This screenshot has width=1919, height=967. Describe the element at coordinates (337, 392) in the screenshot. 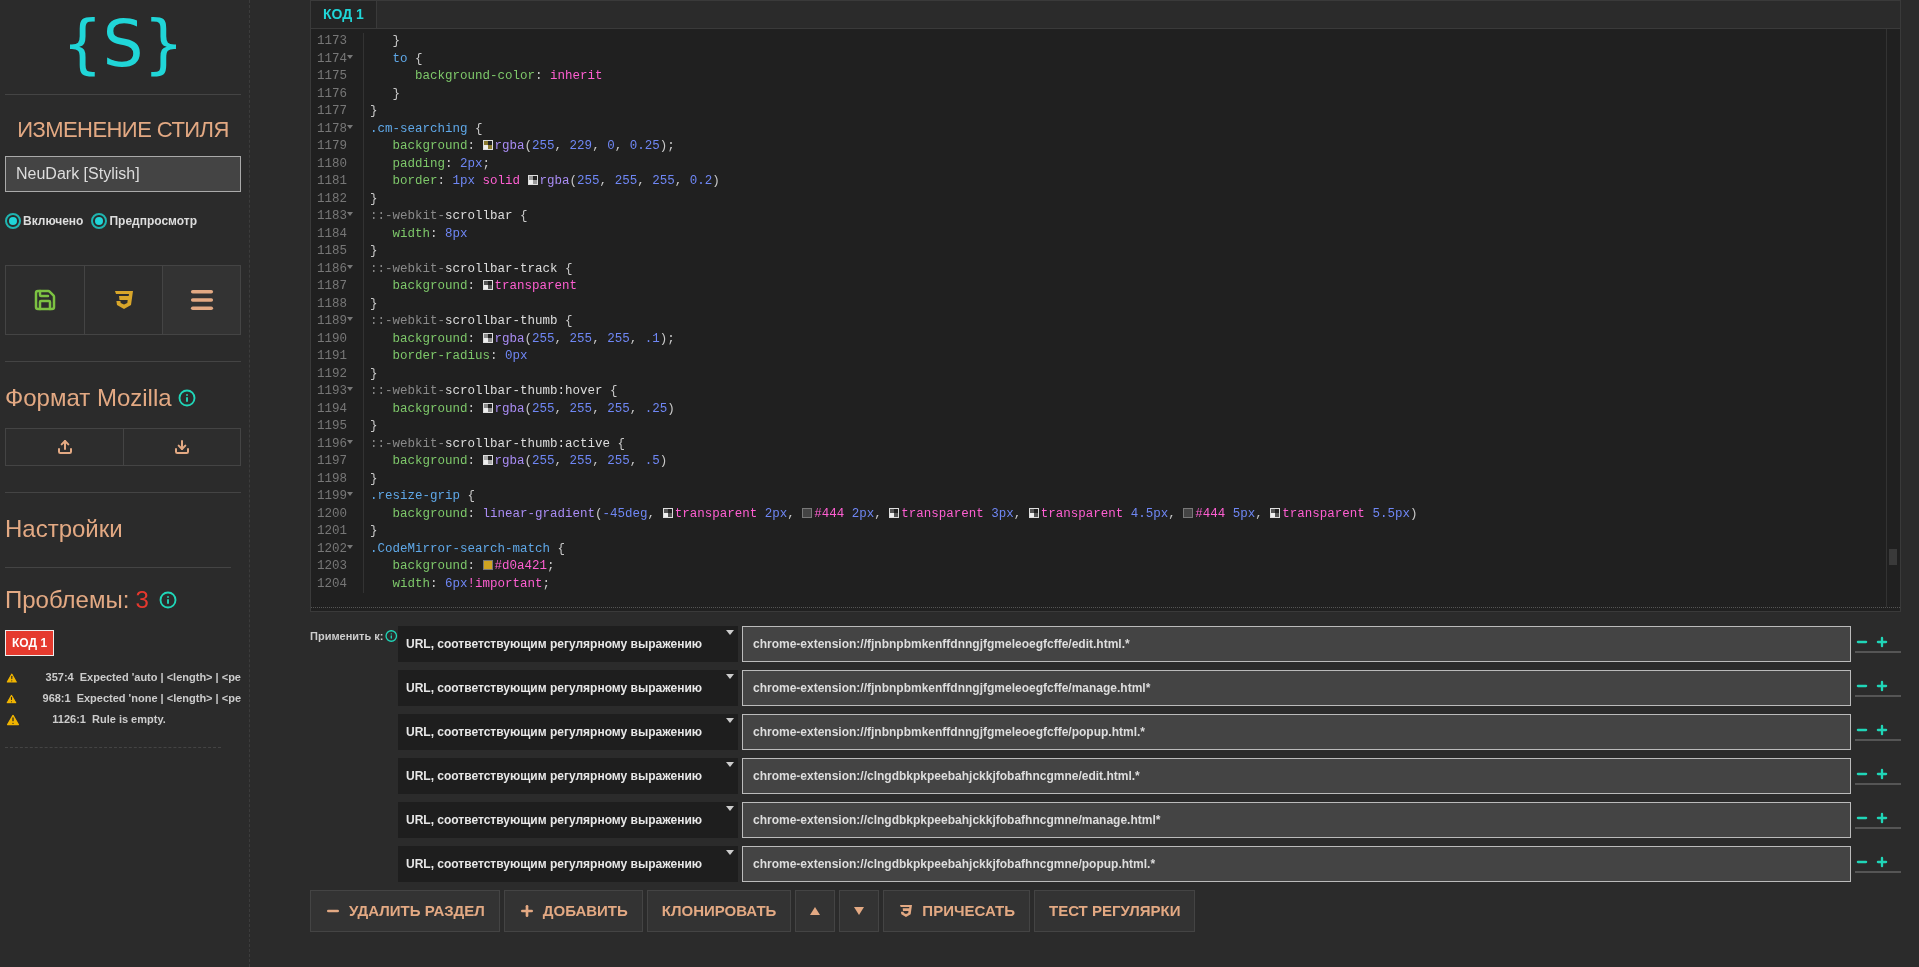

I see `line-number: 1193` at that location.